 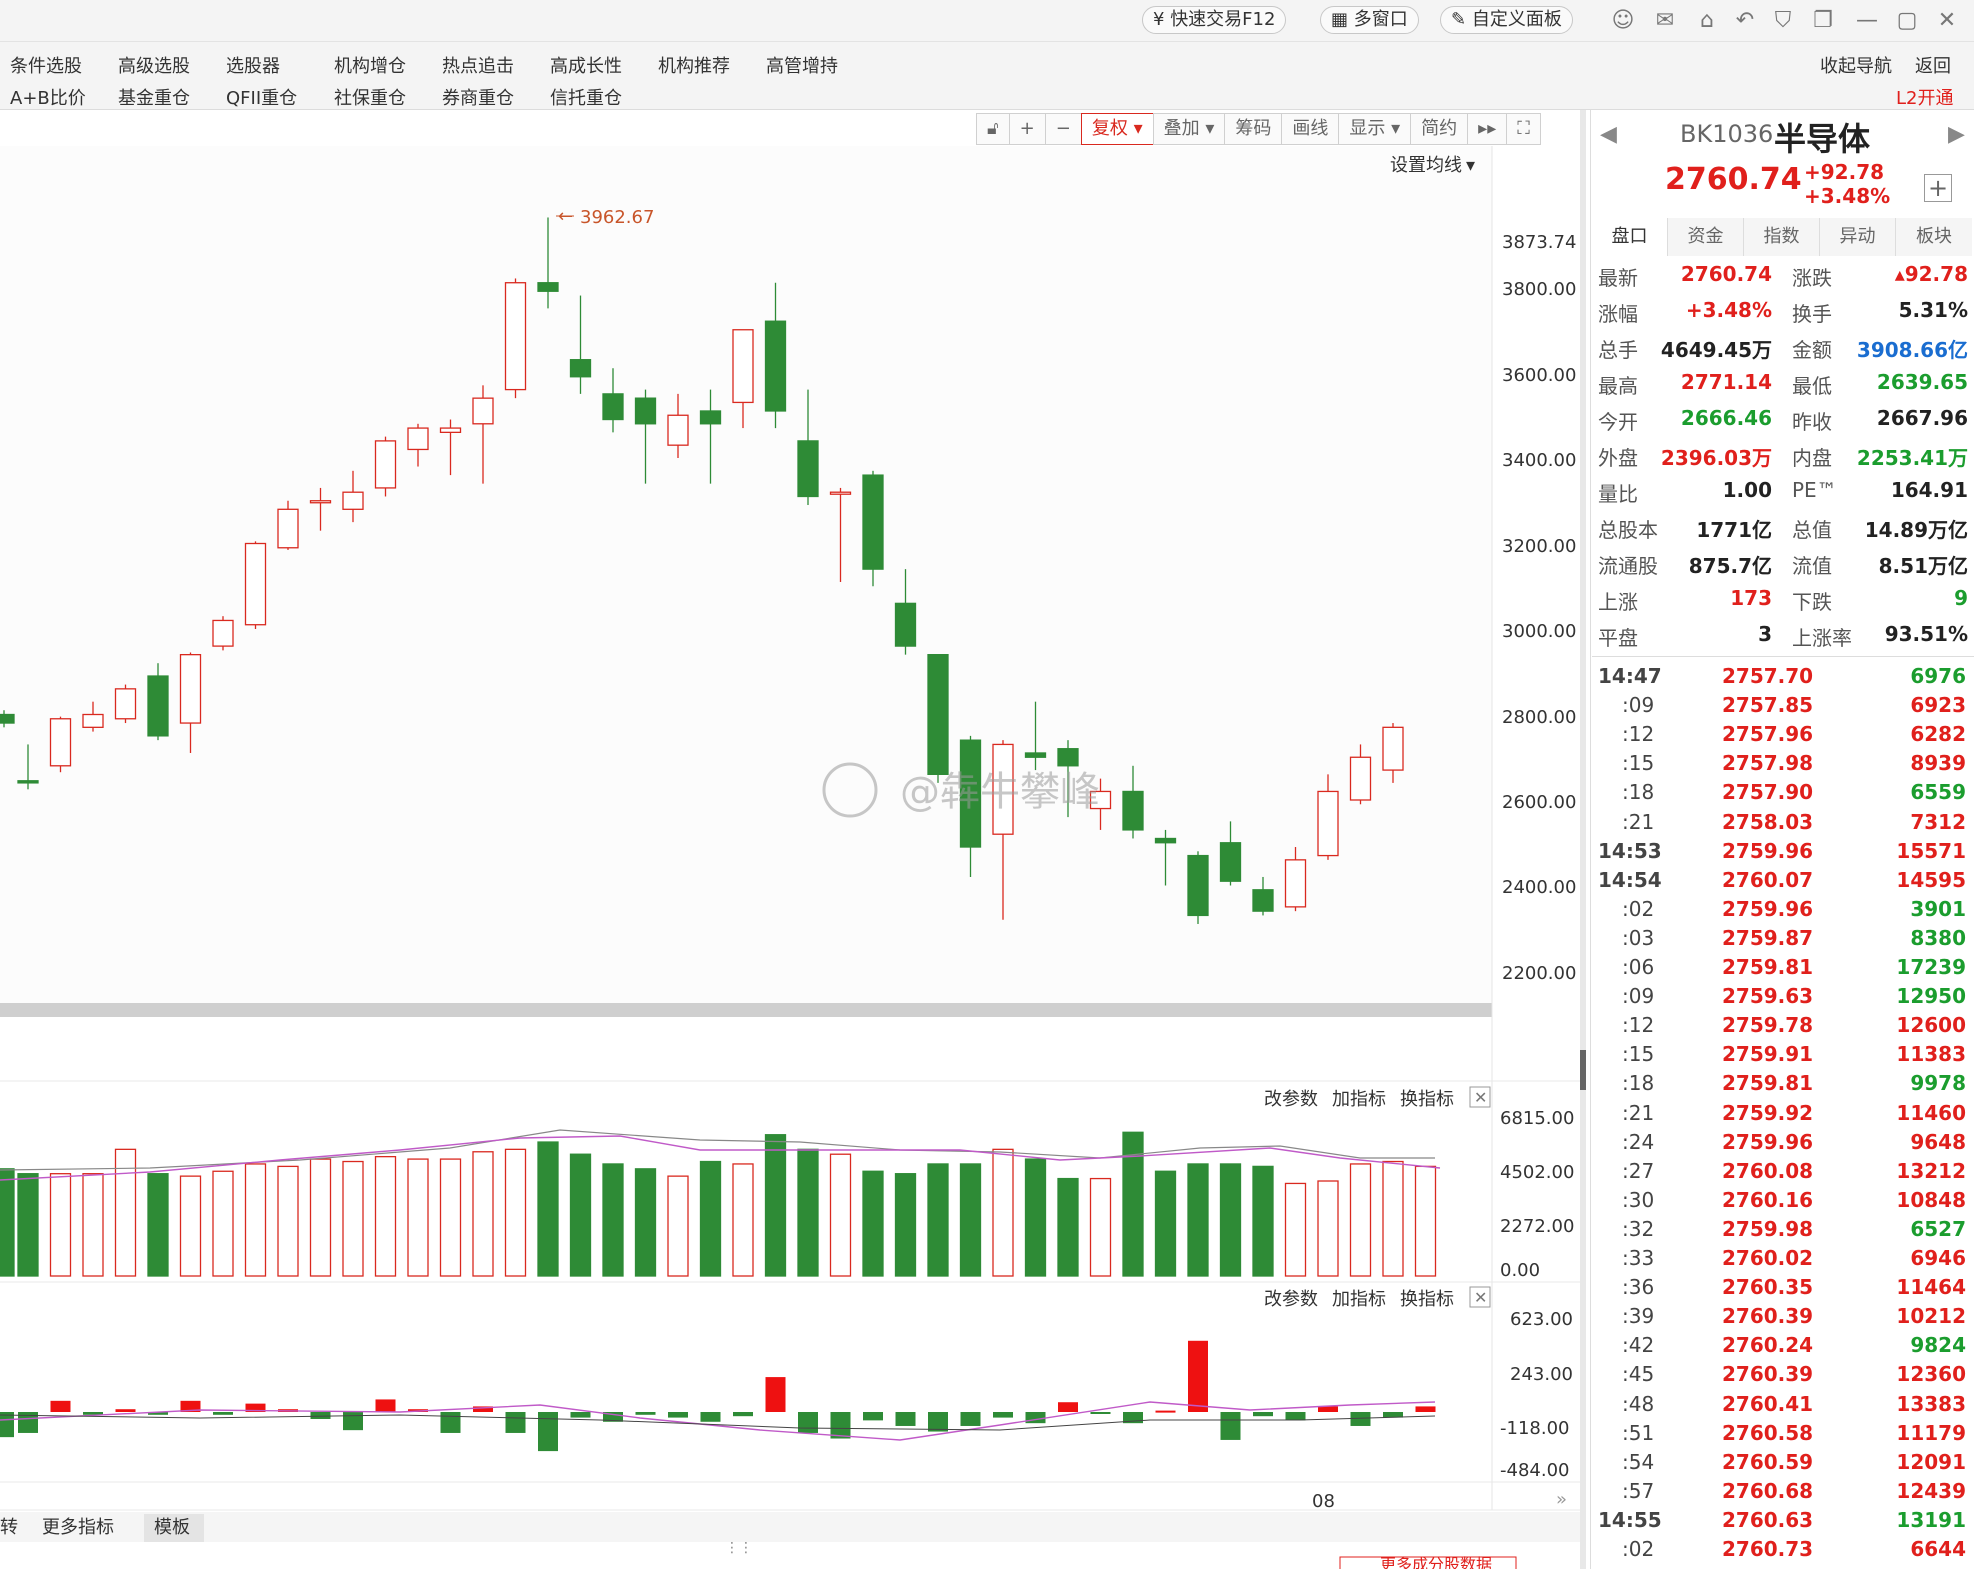 What do you see at coordinates (694, 65) in the screenshot?
I see `menu-item: 机构推荐` at bounding box center [694, 65].